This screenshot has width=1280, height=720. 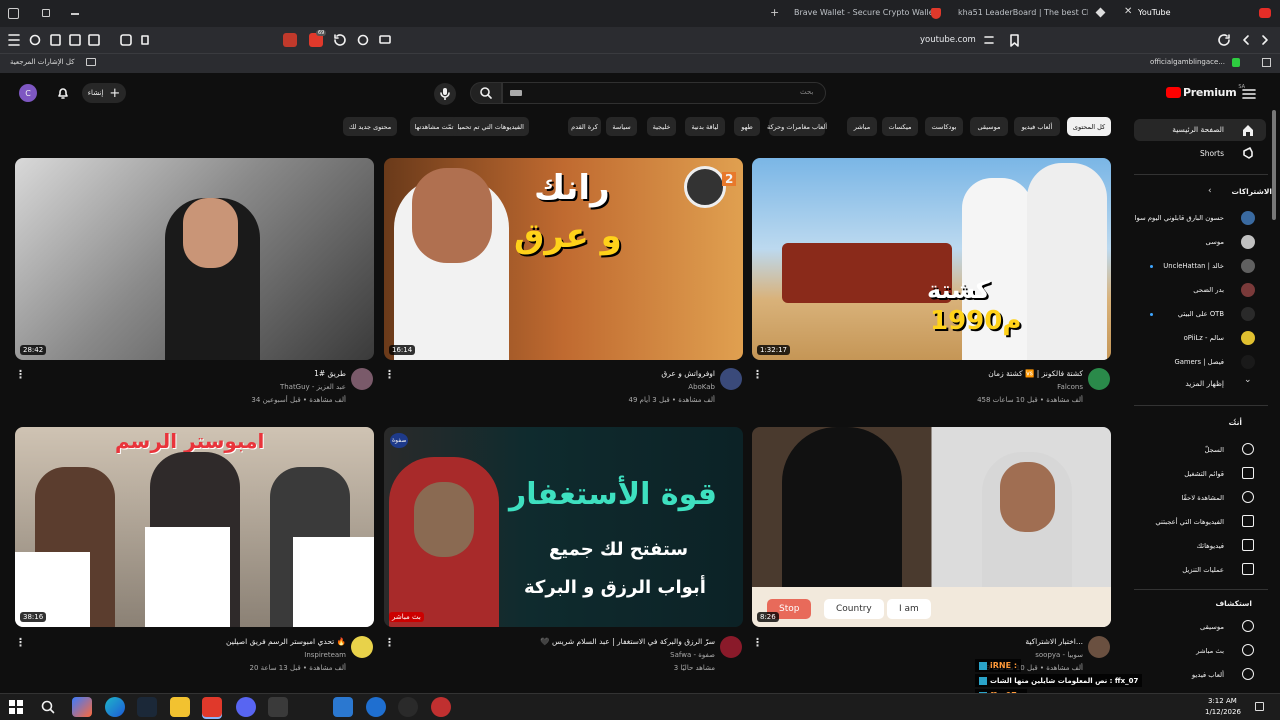 What do you see at coordinates (46, 13) in the screenshot?
I see `tab-grid-icon` at bounding box center [46, 13].